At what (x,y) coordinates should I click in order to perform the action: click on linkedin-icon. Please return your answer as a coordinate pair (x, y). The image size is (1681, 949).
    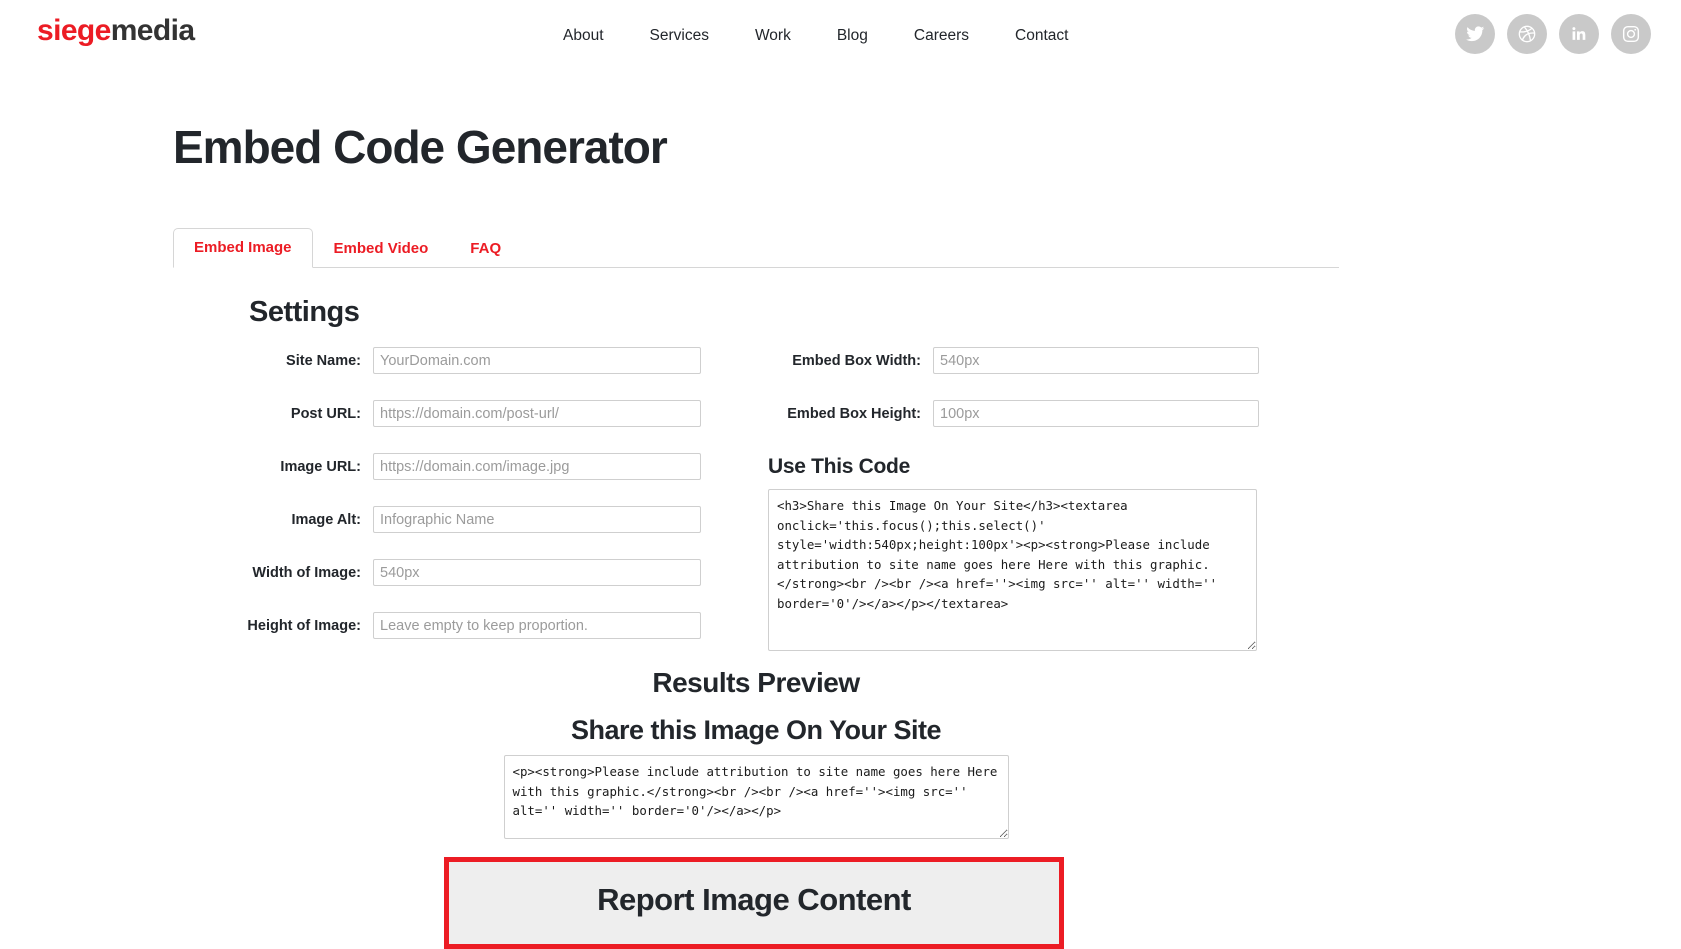
    Looking at the image, I should click on (1579, 34).